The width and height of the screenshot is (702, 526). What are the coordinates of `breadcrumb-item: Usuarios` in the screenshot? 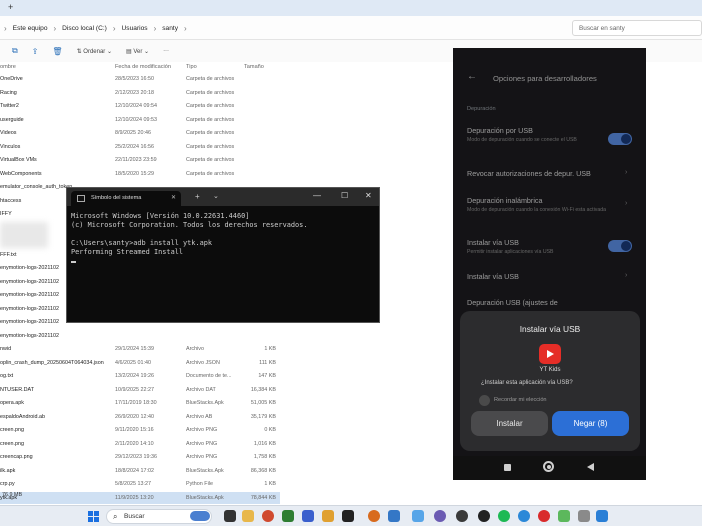 It's located at (135, 28).